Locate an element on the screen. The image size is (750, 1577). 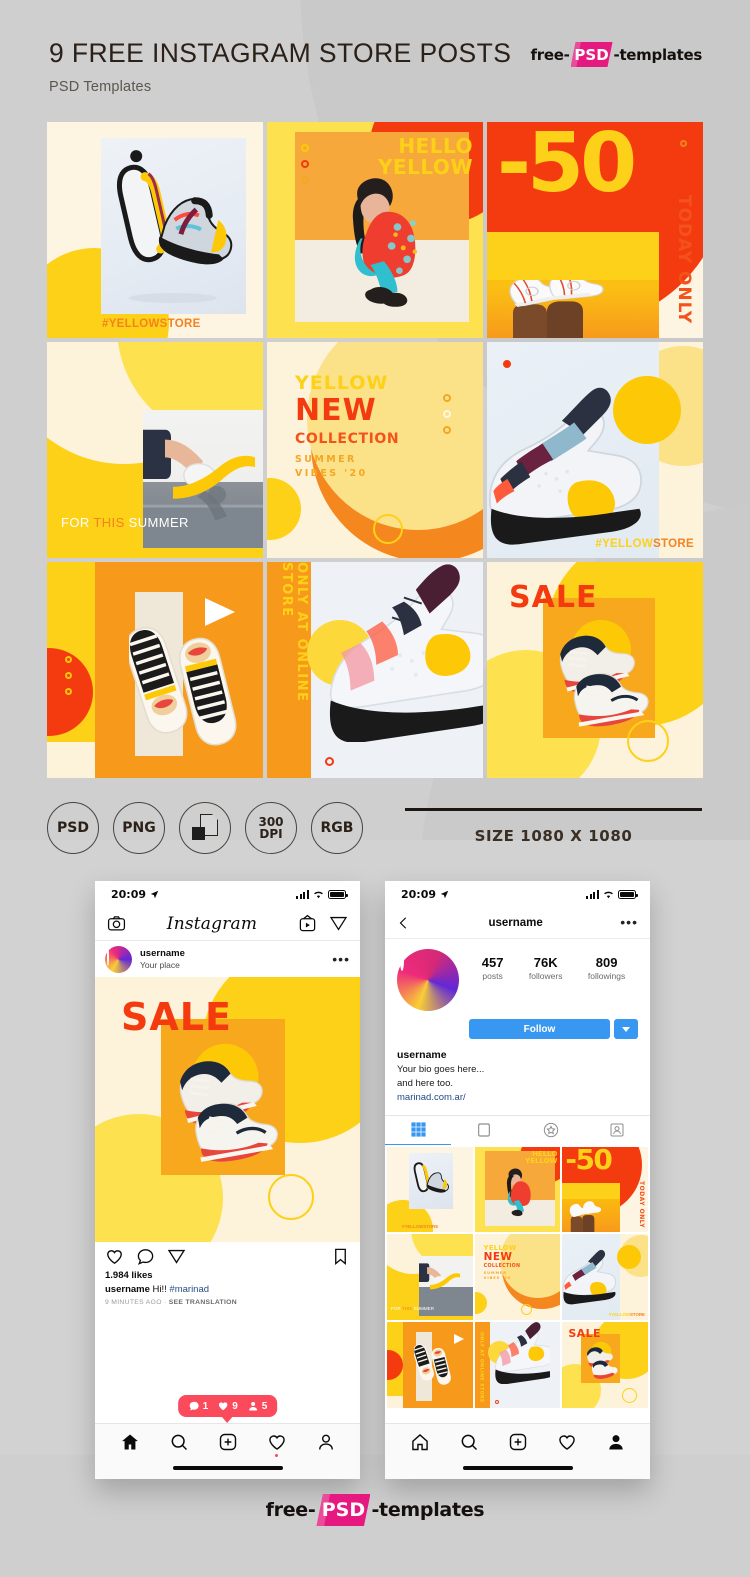
like-icon is located at coordinates (114, 1256).